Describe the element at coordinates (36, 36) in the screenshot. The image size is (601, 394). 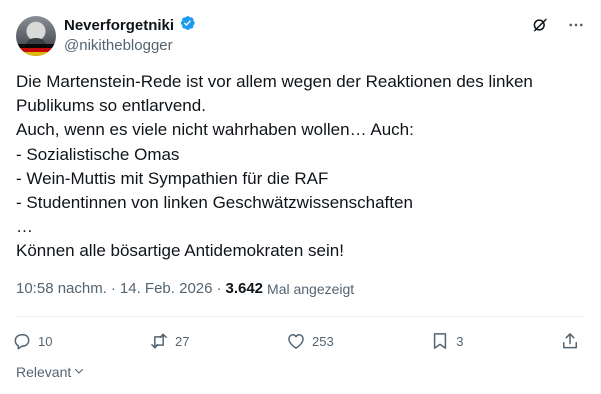
I see `avatar` at that location.